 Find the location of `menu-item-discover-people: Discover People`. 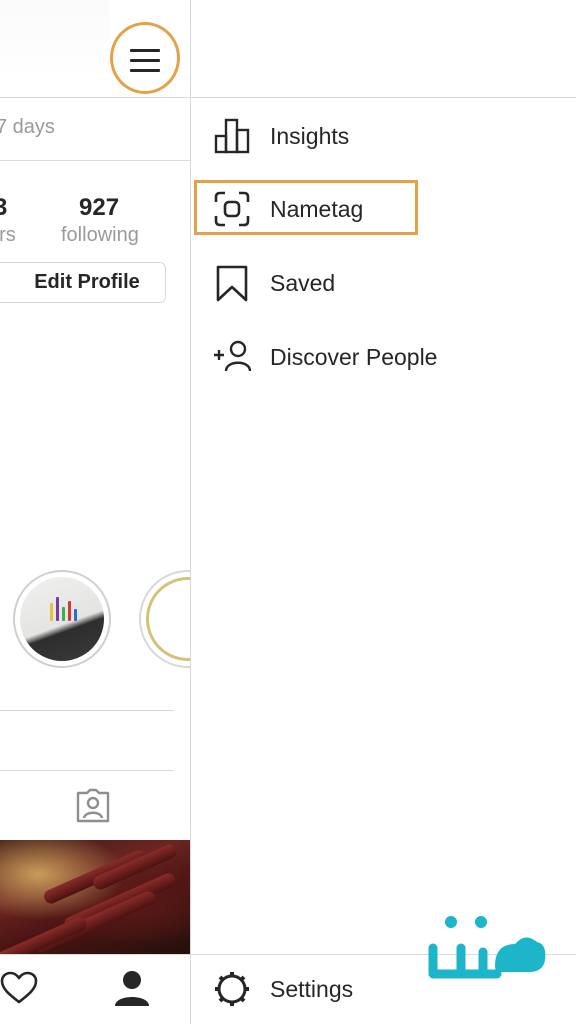

menu-item-discover-people: Discover People is located at coordinates (383, 357).